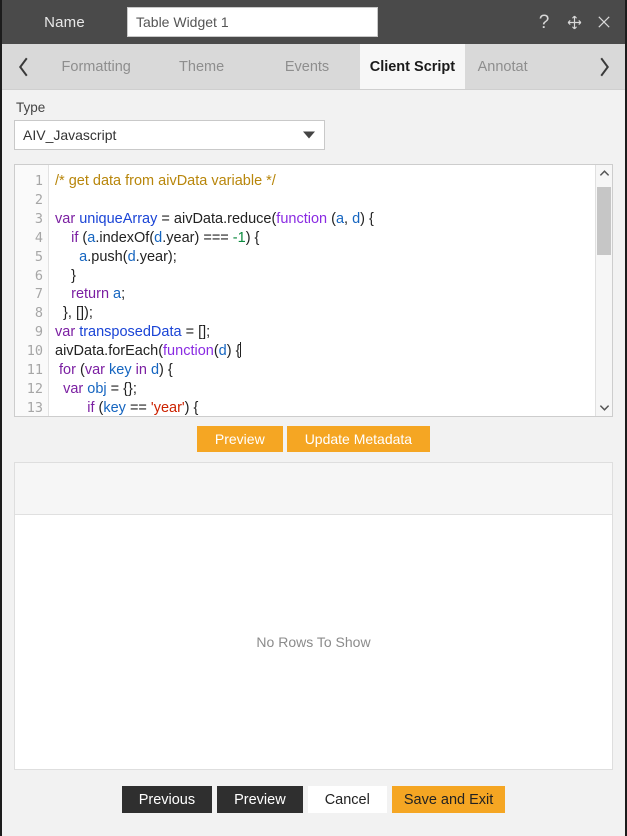  What do you see at coordinates (502, 66) in the screenshot?
I see `tab-label: Annotat` at bounding box center [502, 66].